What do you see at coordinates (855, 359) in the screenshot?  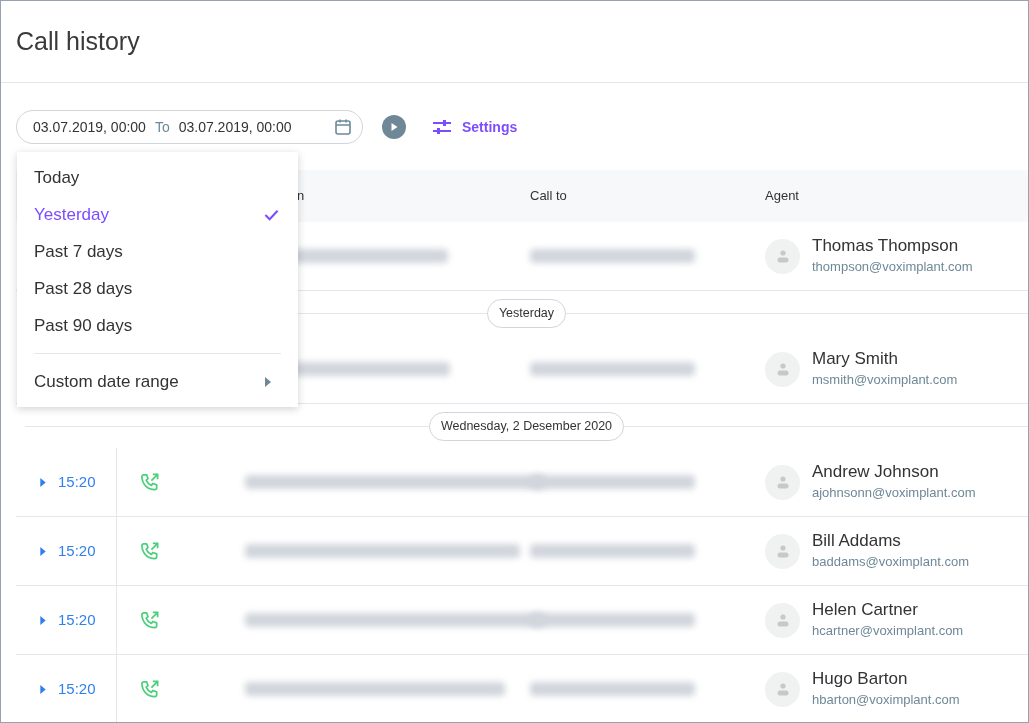 I see `agent-name: Mary Smith` at bounding box center [855, 359].